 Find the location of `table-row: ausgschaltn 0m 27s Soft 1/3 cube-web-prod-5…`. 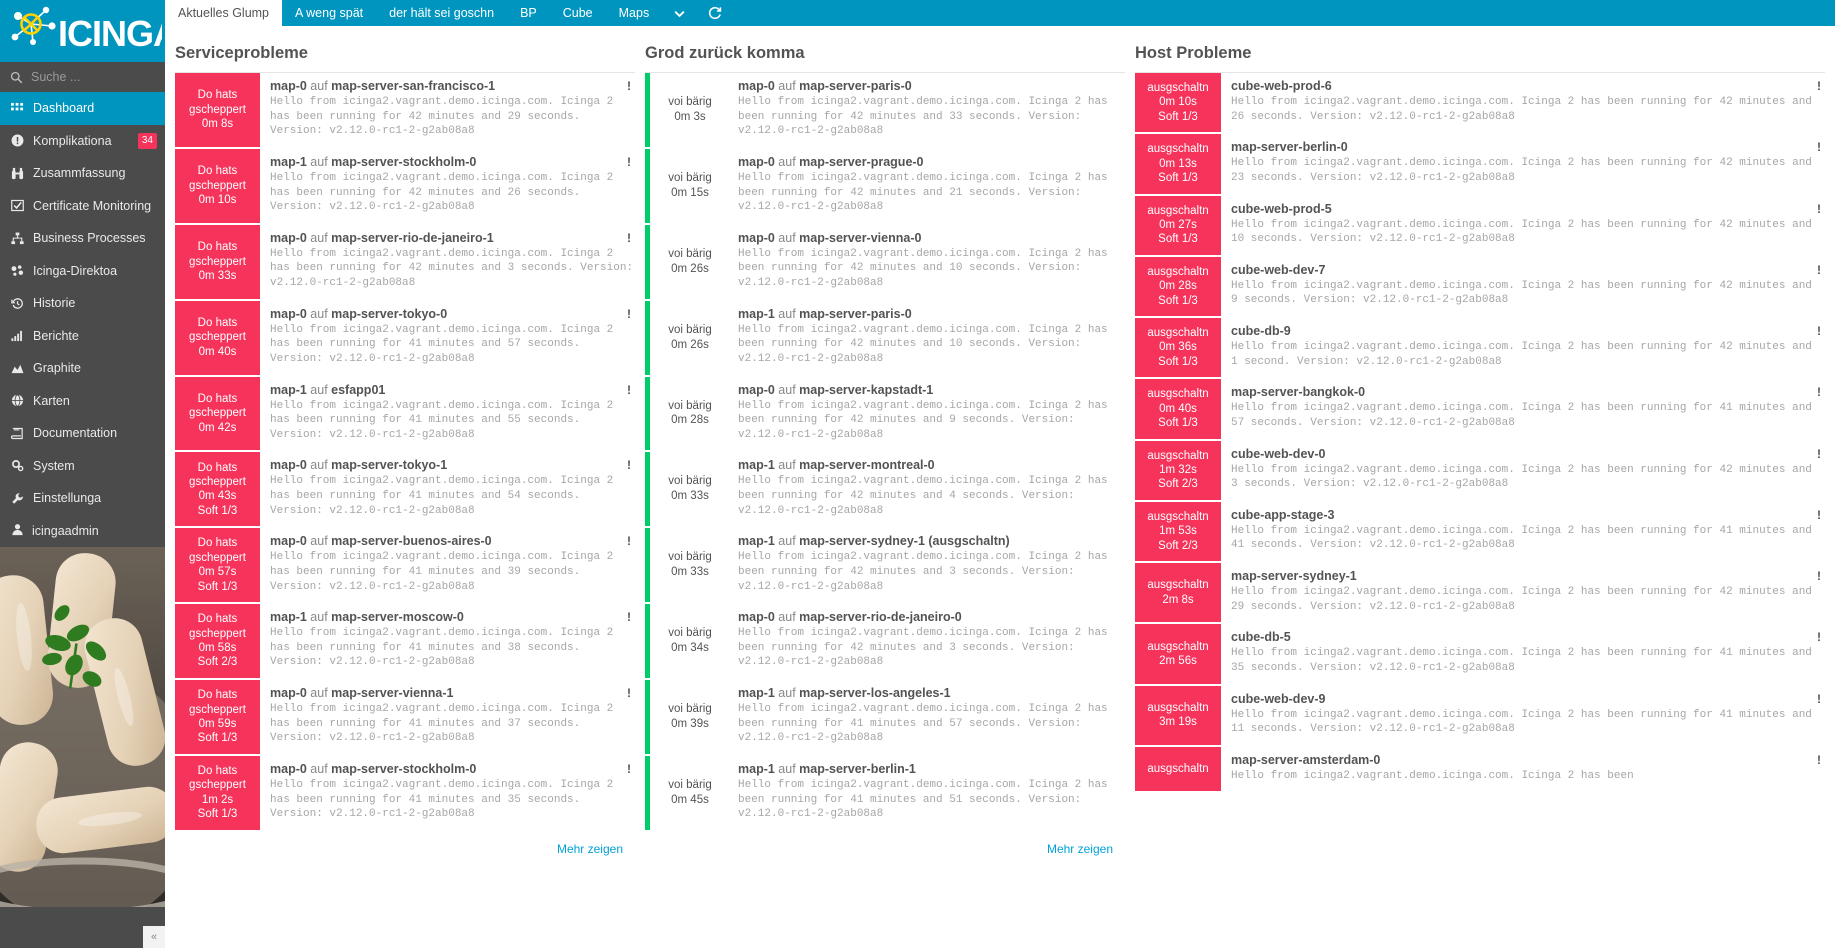

table-row: ausgschaltn 0m 27s Soft 1/3 cube-web-prod-5… is located at coordinates (1480, 226).